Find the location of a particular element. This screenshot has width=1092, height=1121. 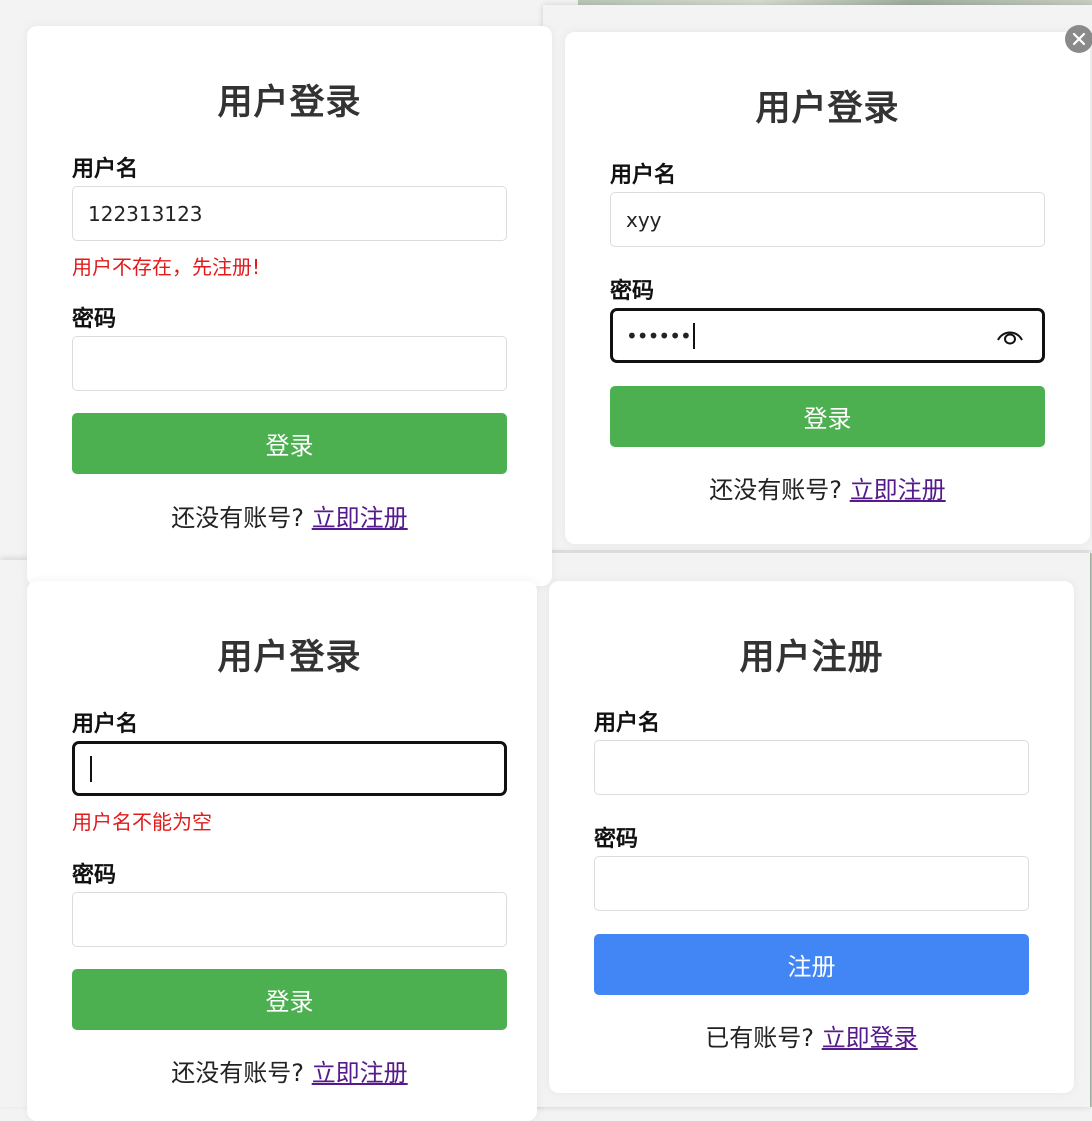

username-input: xyy is located at coordinates (827, 219).